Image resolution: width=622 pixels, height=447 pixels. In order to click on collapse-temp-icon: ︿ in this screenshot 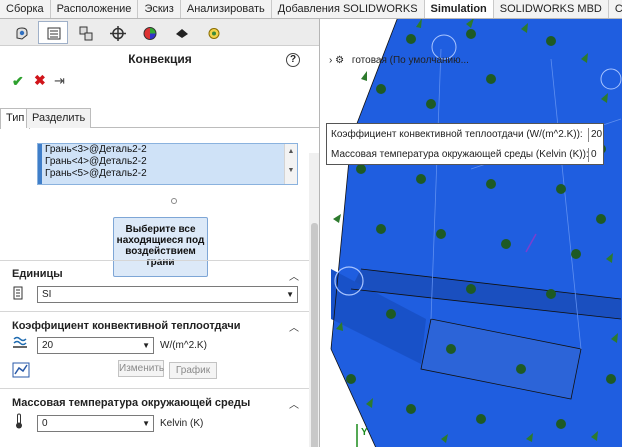, I will do `click(294, 403)`.